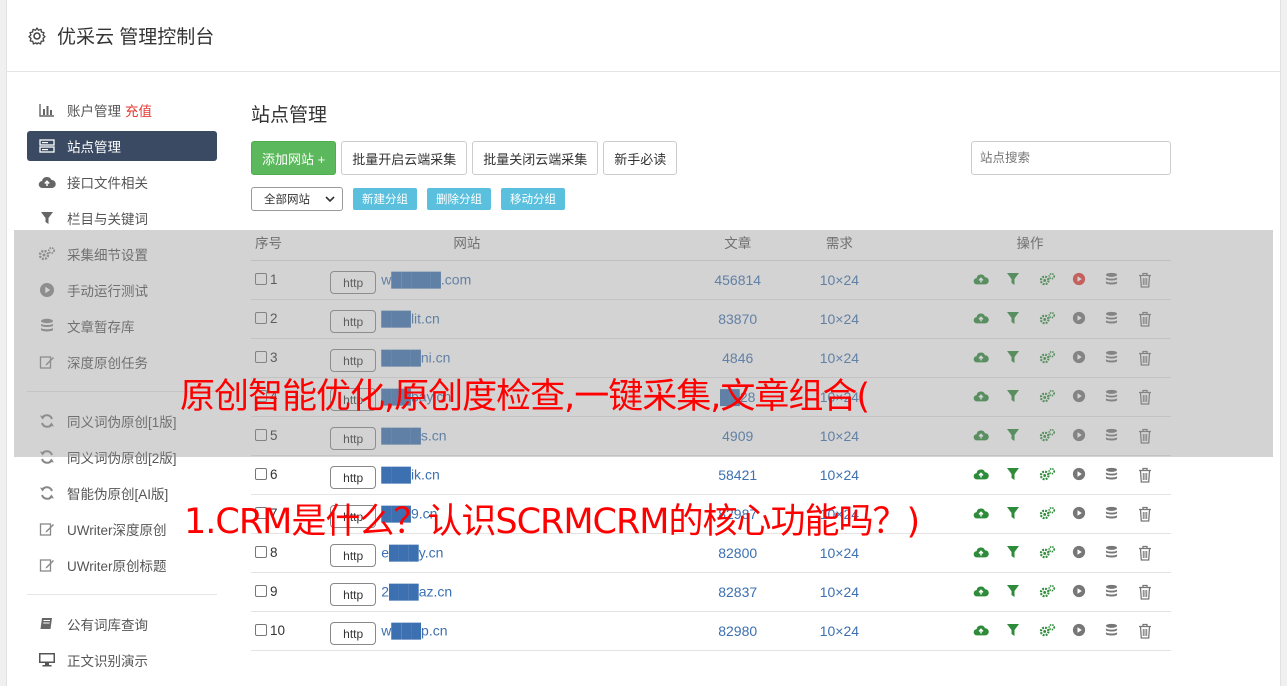 This screenshot has width=1287, height=686. What do you see at coordinates (697, 436) in the screenshot?
I see `article-count: 4909` at bounding box center [697, 436].